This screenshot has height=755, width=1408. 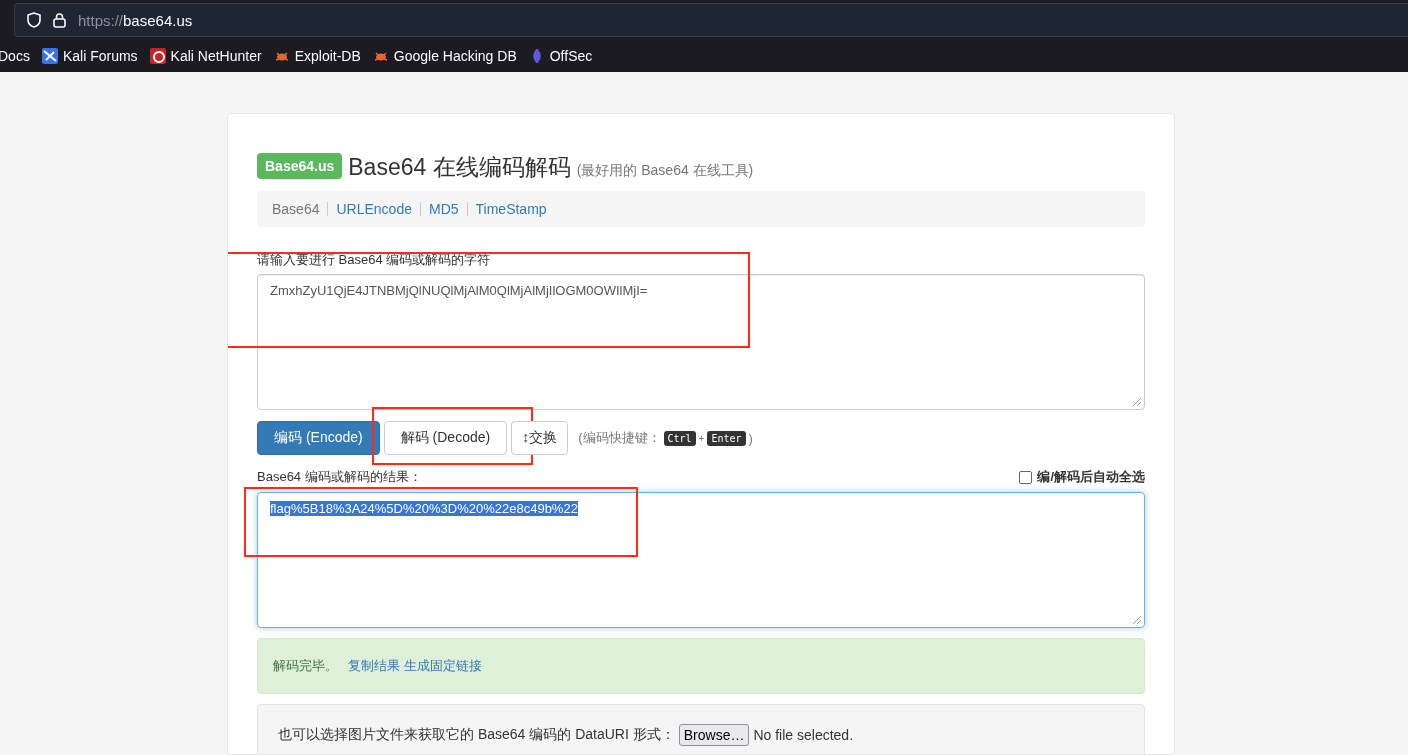 I want to click on action-button: ↕交换, so click(x=540, y=438).